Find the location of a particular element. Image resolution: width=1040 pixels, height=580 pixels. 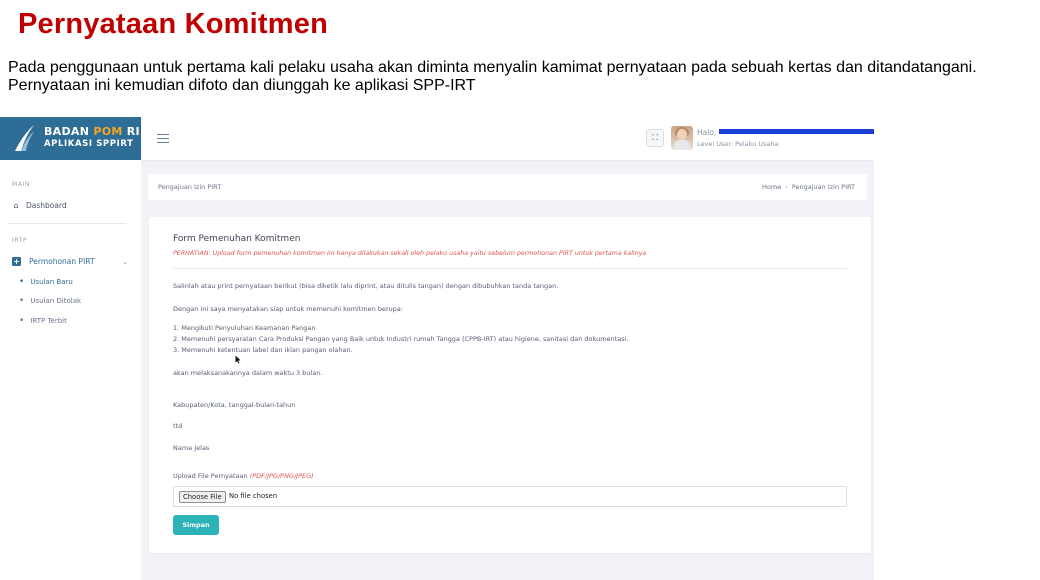

breadcrumb-trail: Home › Pengajuan Izin PIRT is located at coordinates (808, 187).